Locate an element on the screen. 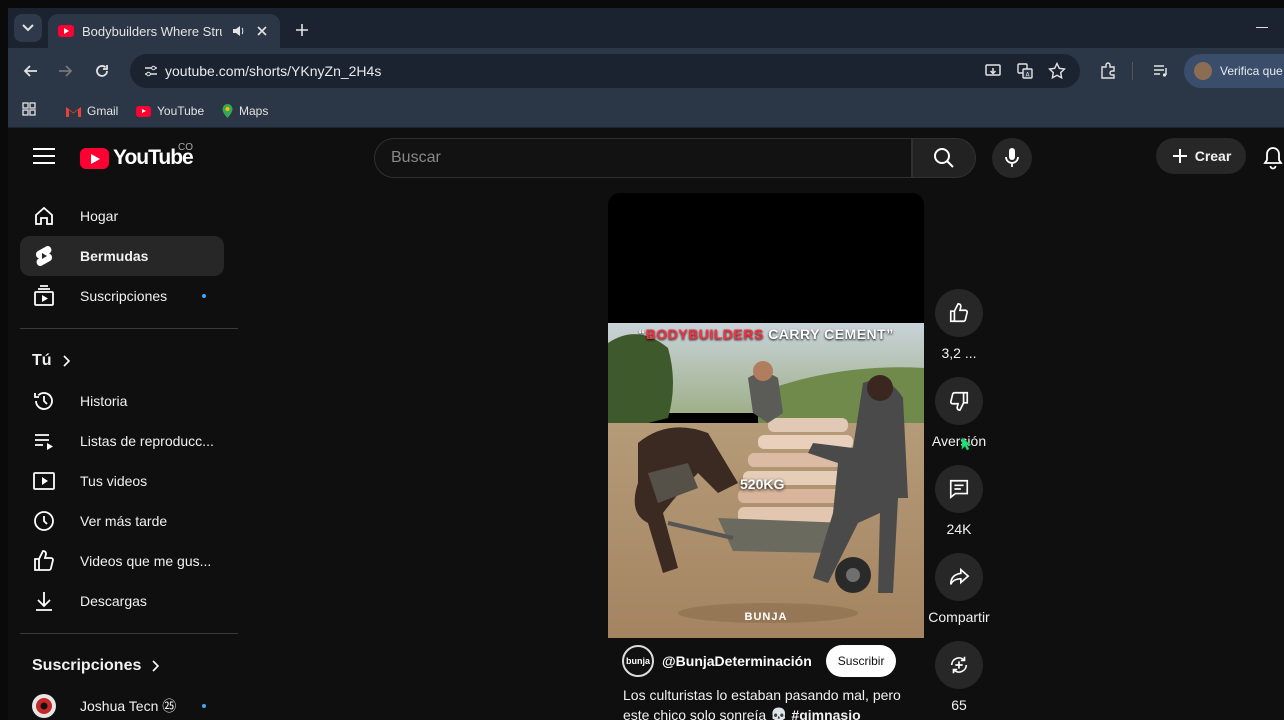  sidebar-item-label: Tus videos is located at coordinates (114, 481).